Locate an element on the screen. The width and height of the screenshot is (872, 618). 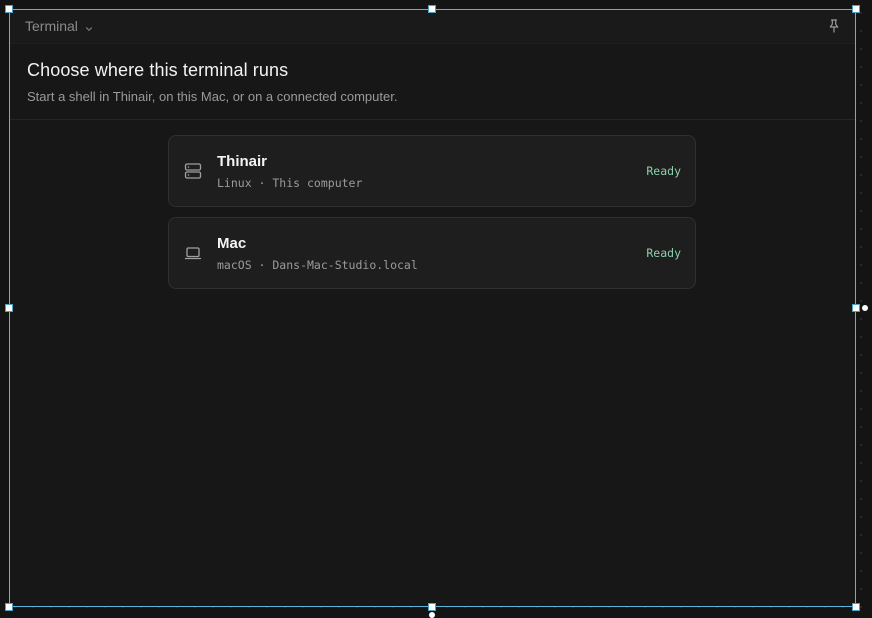
target-card-text: Mac macOS · Dans-Mac-Studio.local is located at coordinates (317, 253).